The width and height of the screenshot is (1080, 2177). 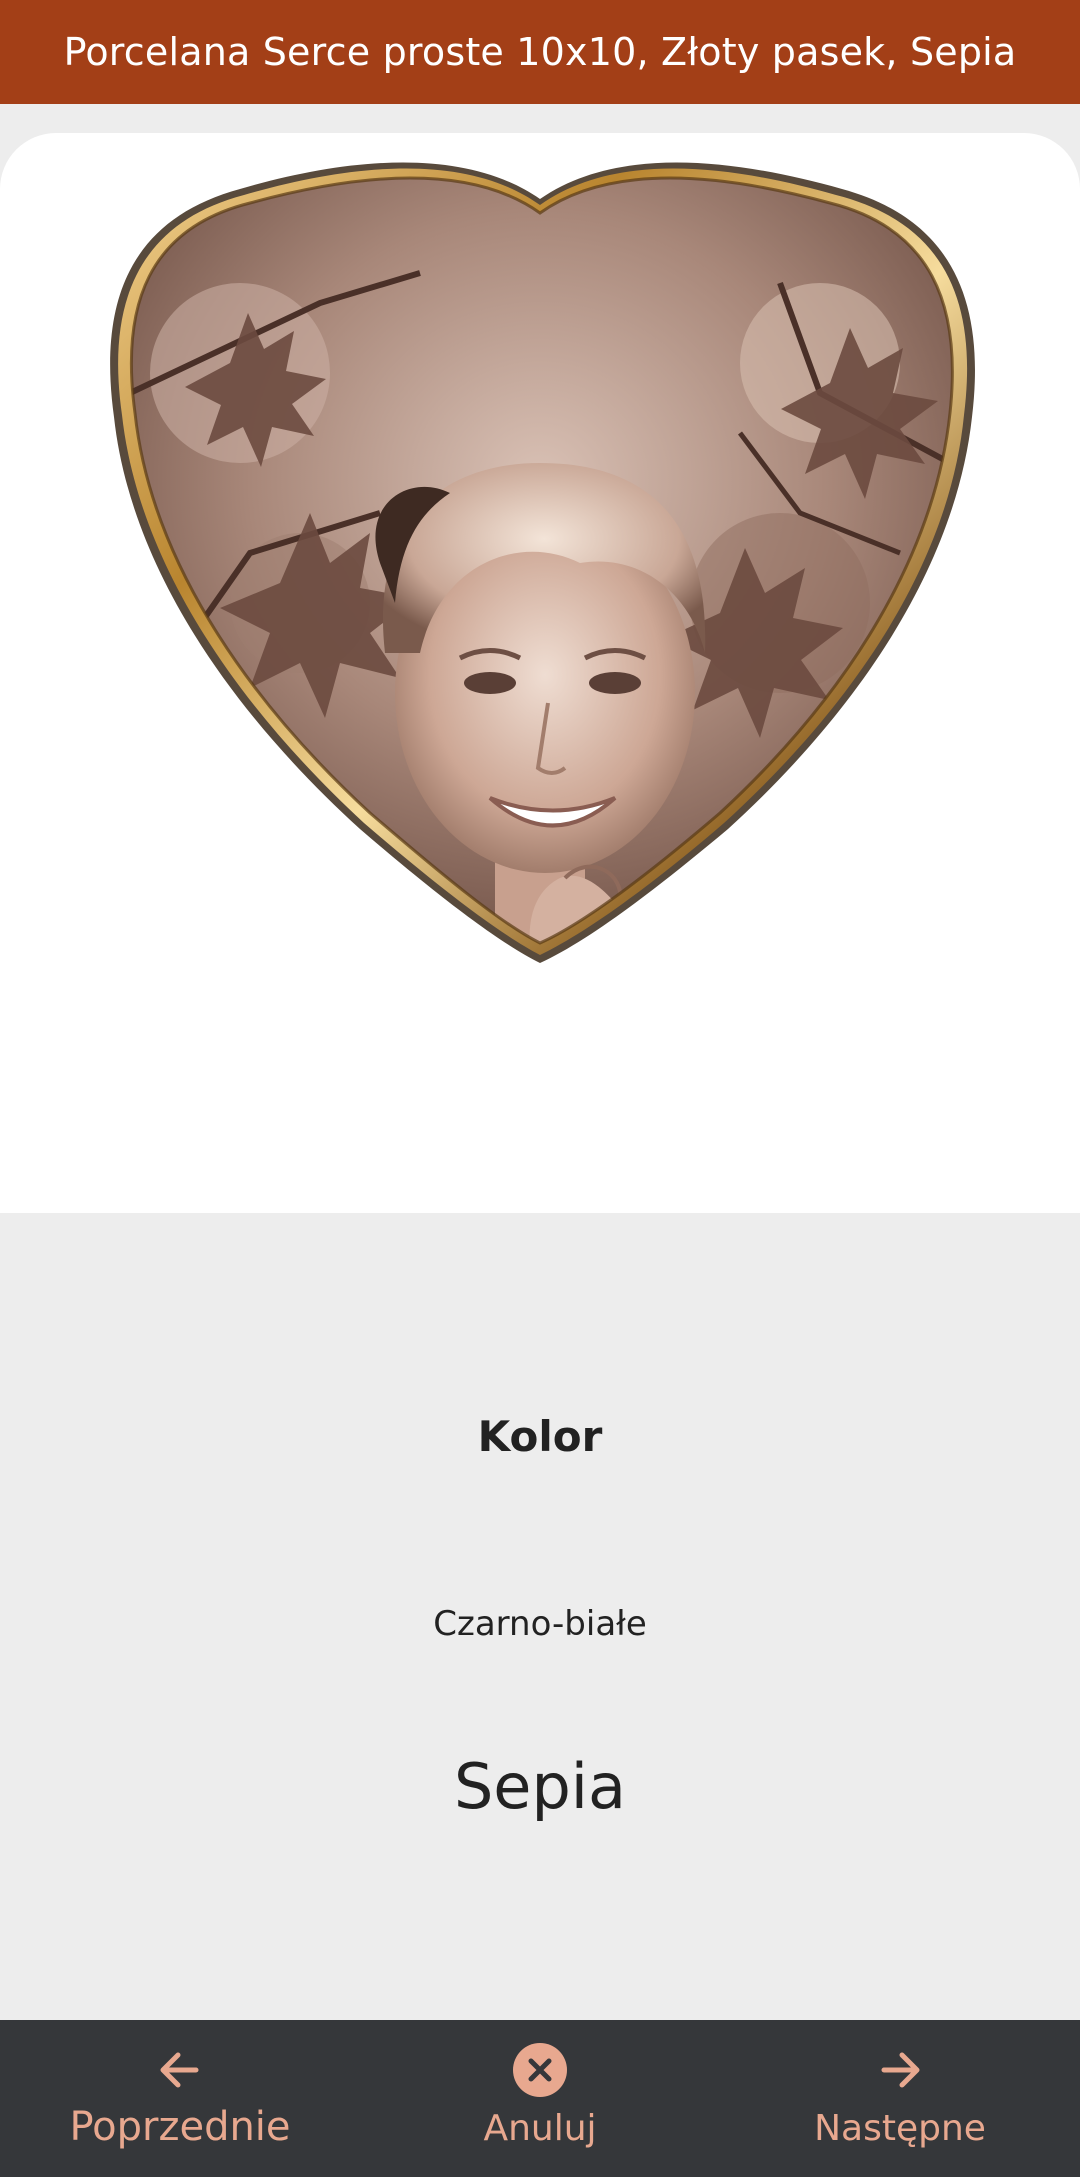 I want to click on arrow-left-icon, so click(x=179, y=2070).